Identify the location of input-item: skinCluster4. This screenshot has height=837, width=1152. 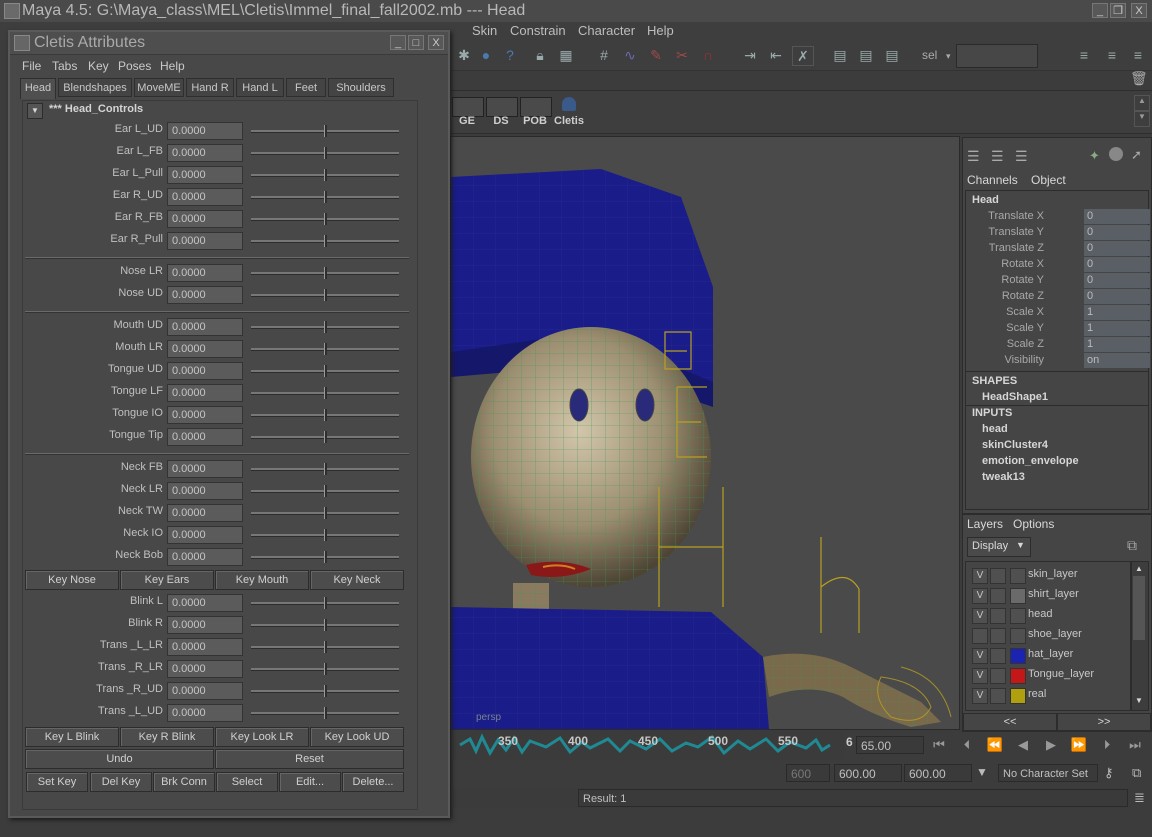
(1015, 445).